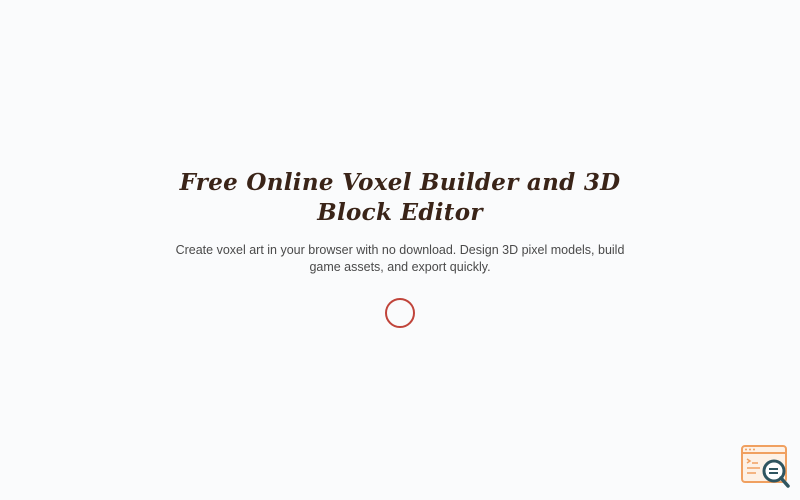 This screenshot has height=500, width=800. I want to click on loading-spinner-icon, so click(400, 313).